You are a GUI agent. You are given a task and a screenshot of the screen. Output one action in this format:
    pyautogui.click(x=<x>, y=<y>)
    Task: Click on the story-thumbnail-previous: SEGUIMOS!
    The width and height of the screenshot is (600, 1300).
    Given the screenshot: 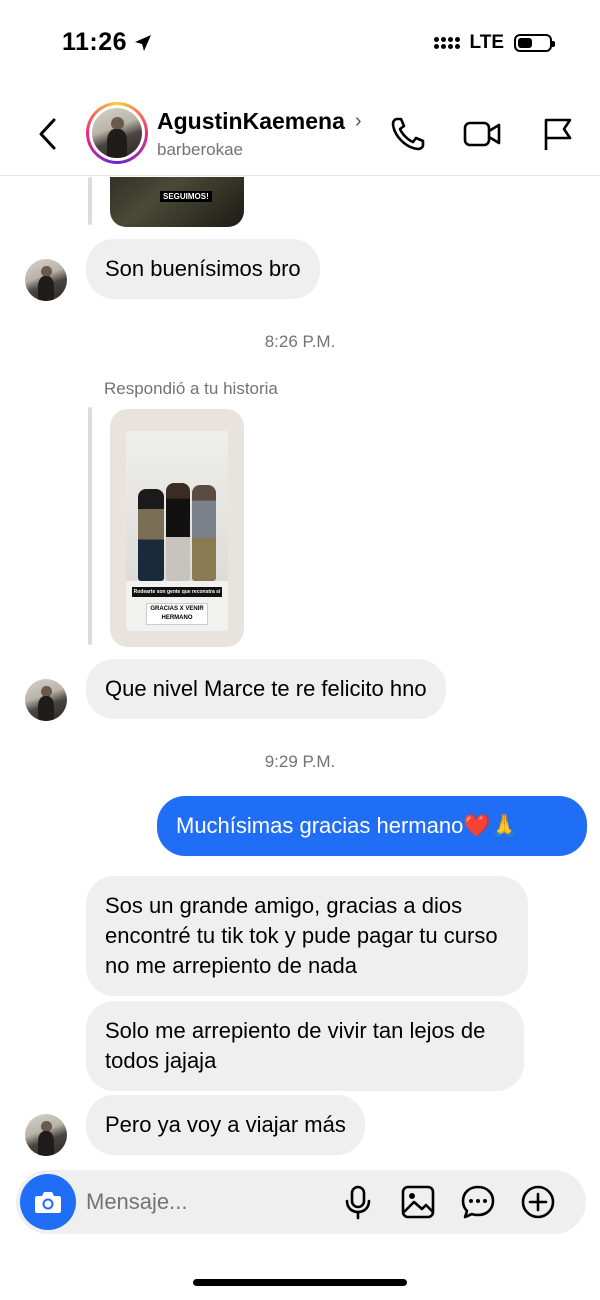 What is the action you would take?
    pyautogui.click(x=177, y=202)
    